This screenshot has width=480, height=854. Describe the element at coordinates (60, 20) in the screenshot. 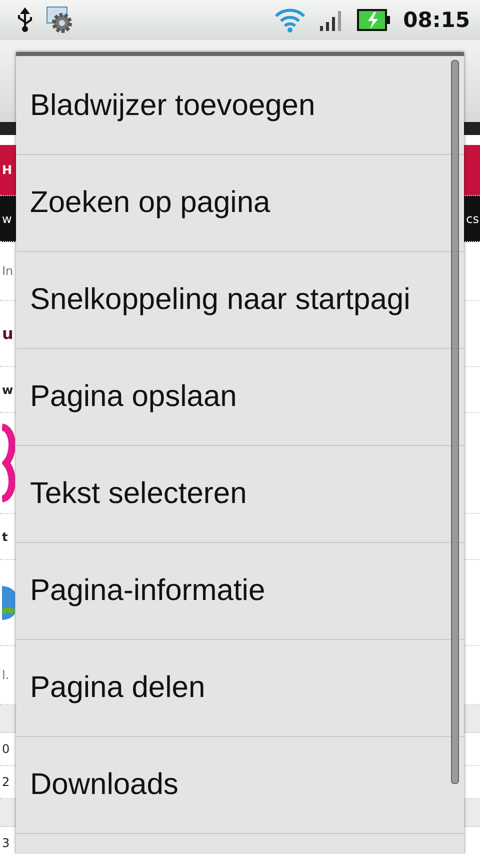

I see `settings-icon` at that location.